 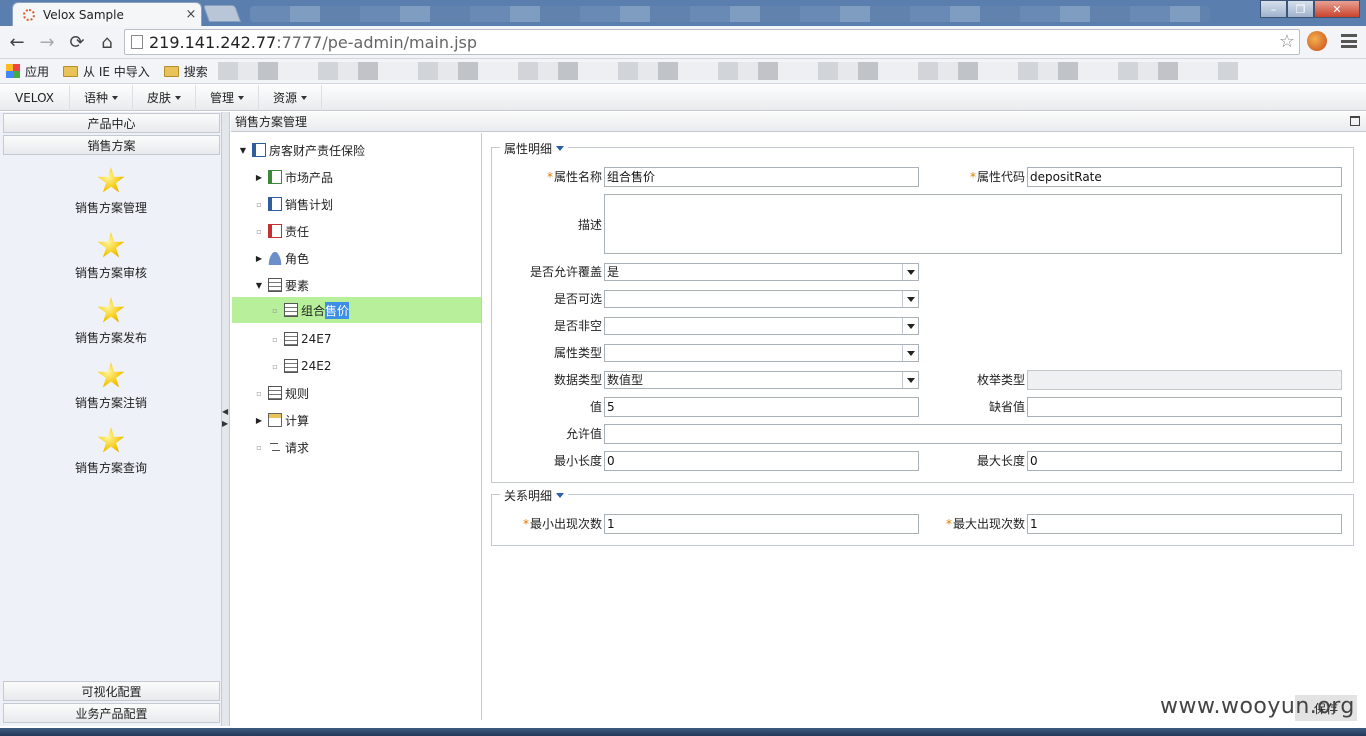 I want to click on window-controls: – ❐ ✕, so click(x=1310, y=9).